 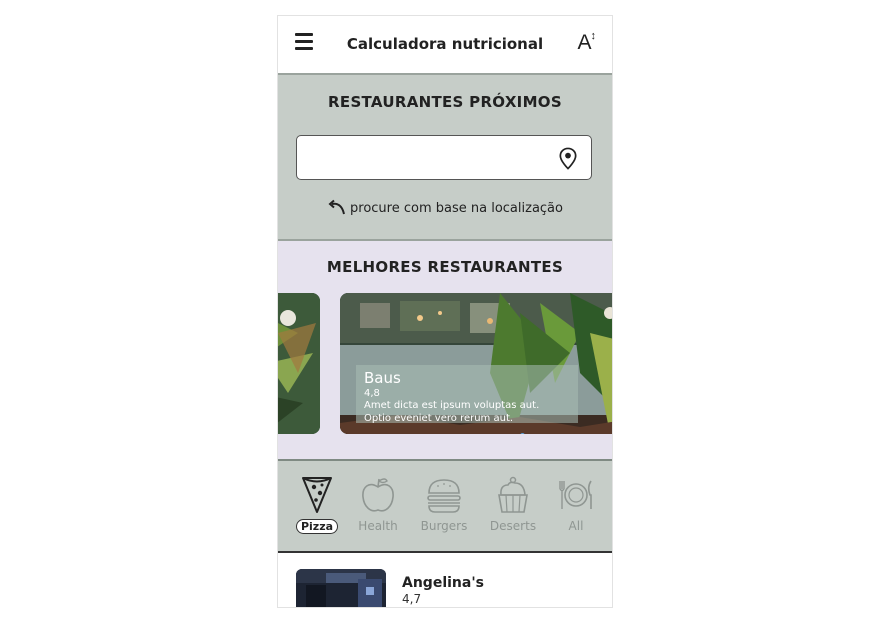 What do you see at coordinates (445, 102) in the screenshot?
I see `nearby-title: RESTAURANTES PRÓXIMOS` at bounding box center [445, 102].